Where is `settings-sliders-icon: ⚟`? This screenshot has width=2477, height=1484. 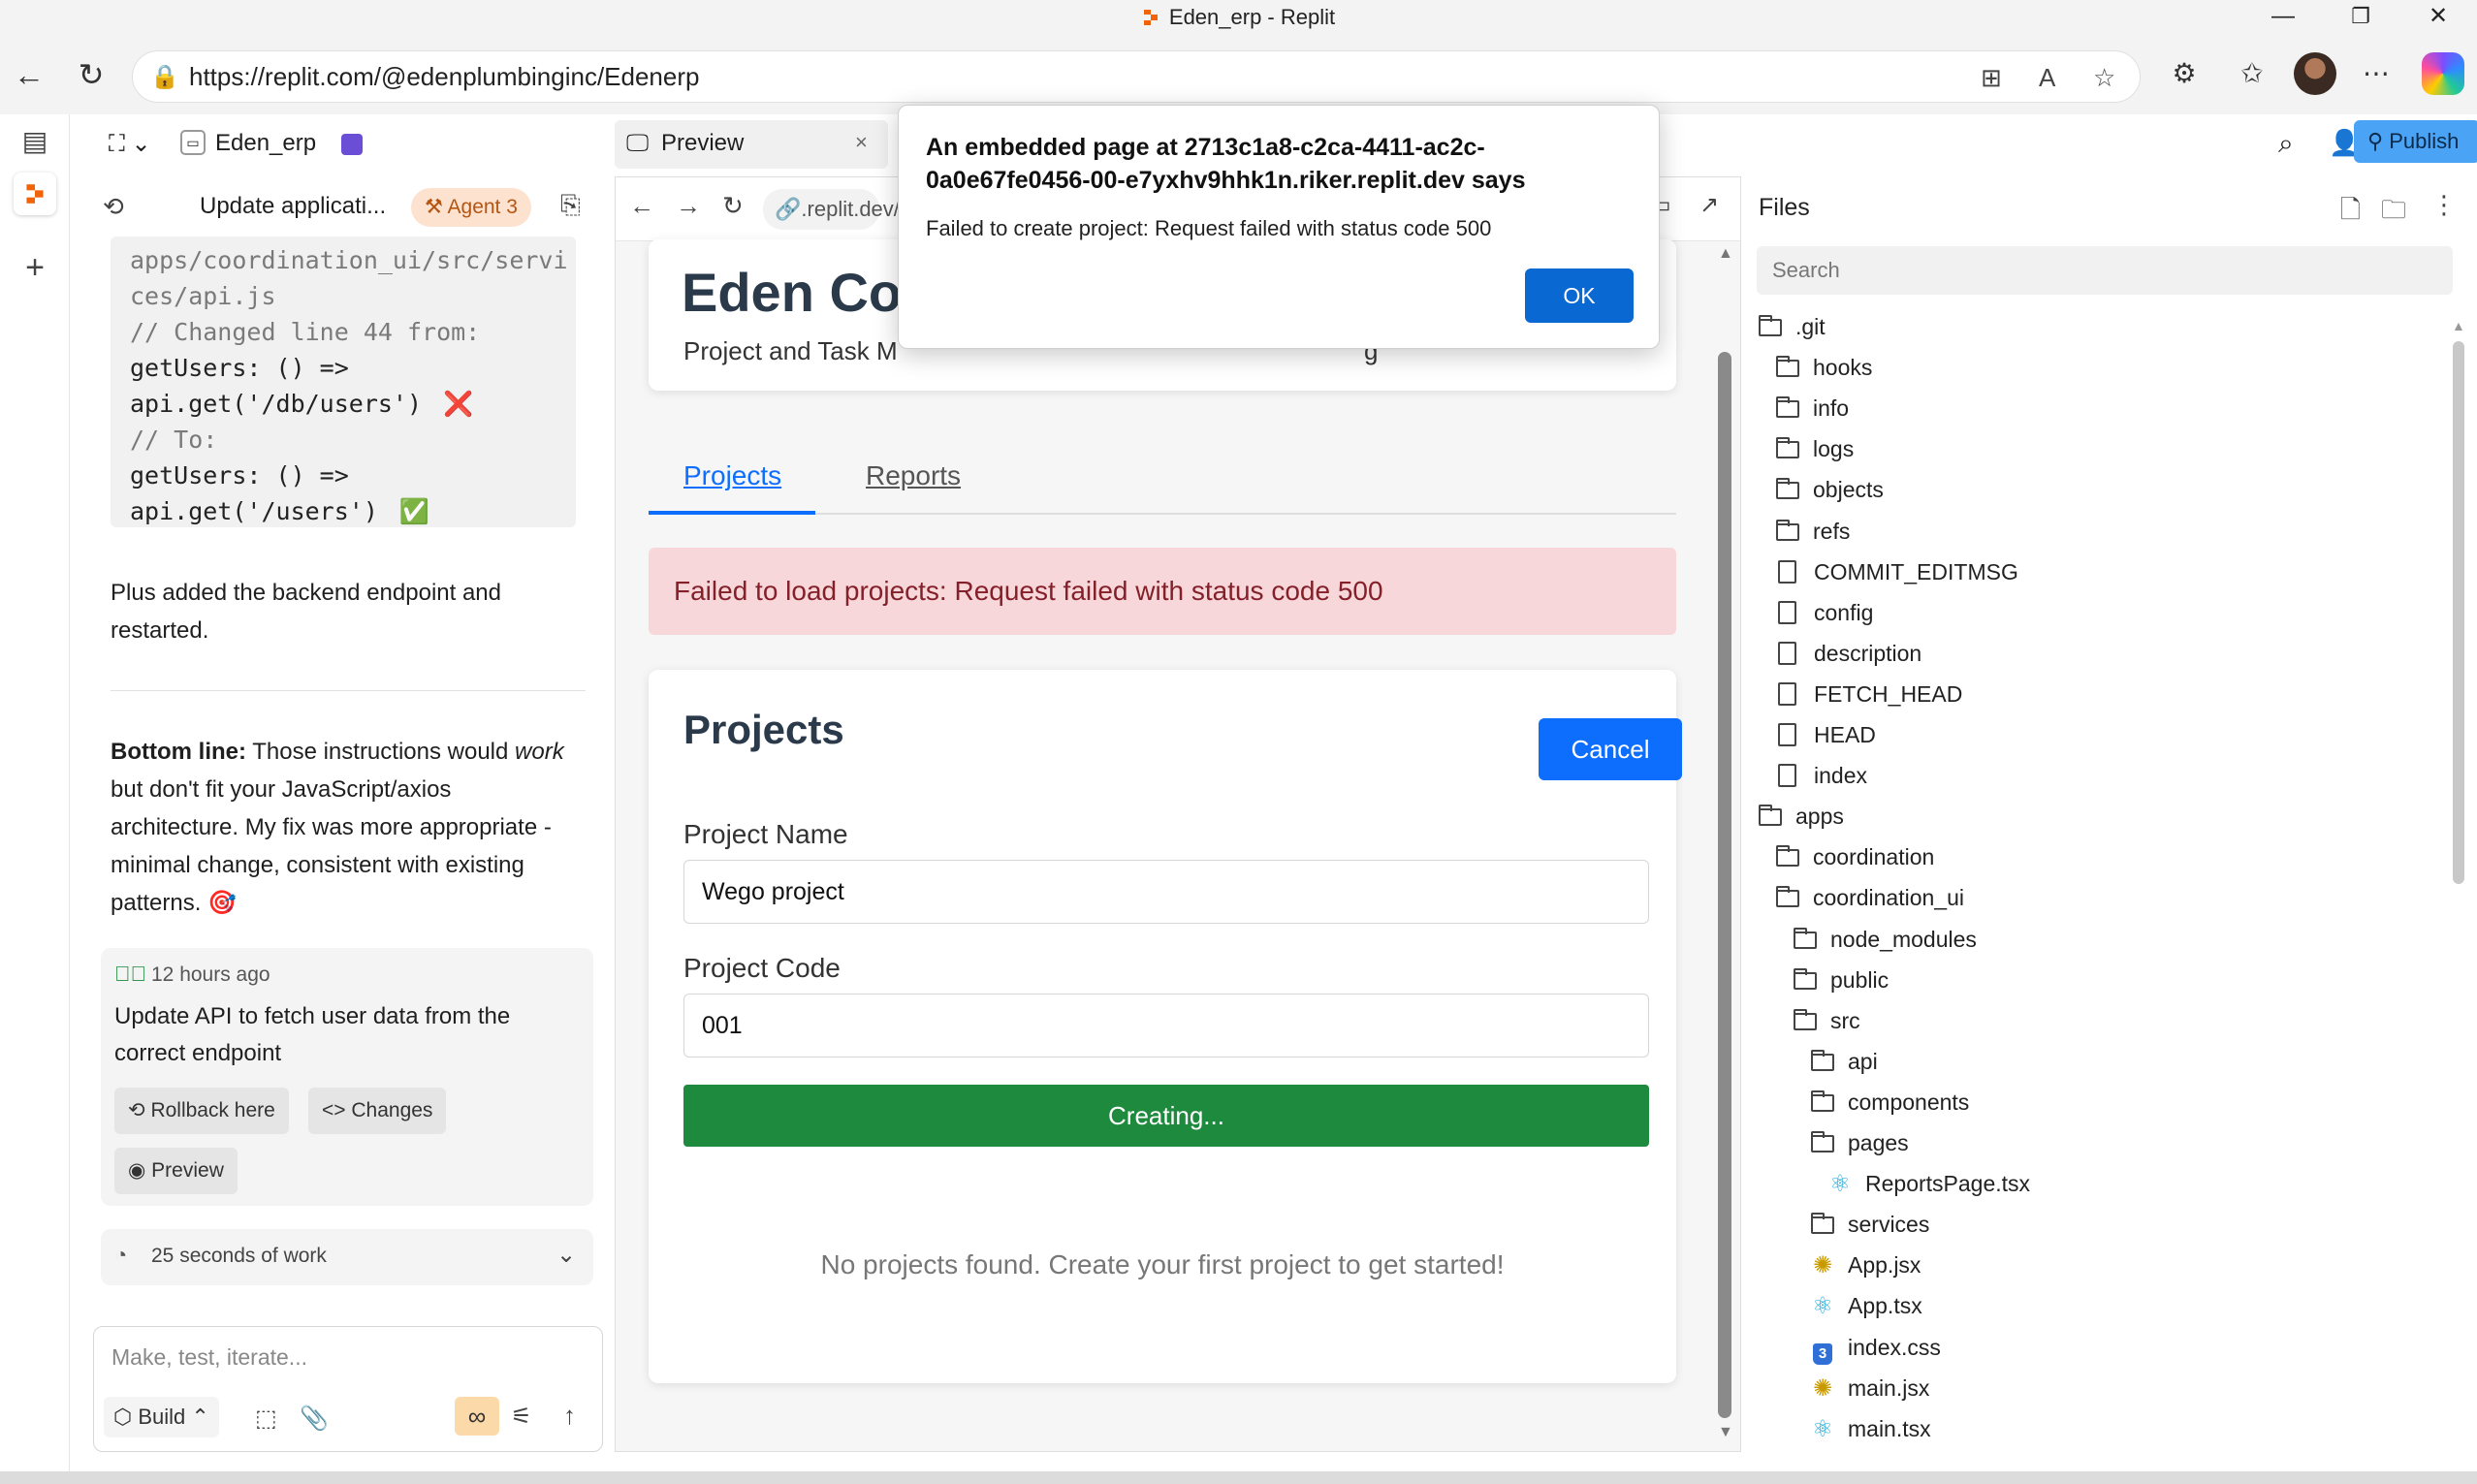 settings-sliders-icon: ⚟ is located at coordinates (521, 1417).